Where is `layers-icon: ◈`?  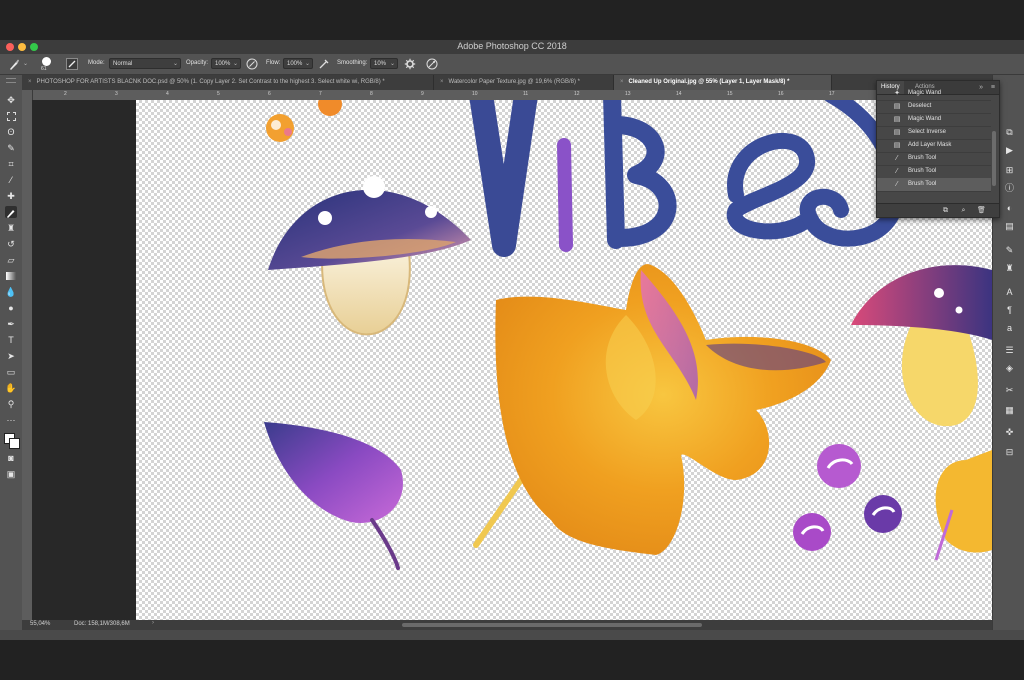
layers-icon: ◈ is located at coordinates (1009, 368).